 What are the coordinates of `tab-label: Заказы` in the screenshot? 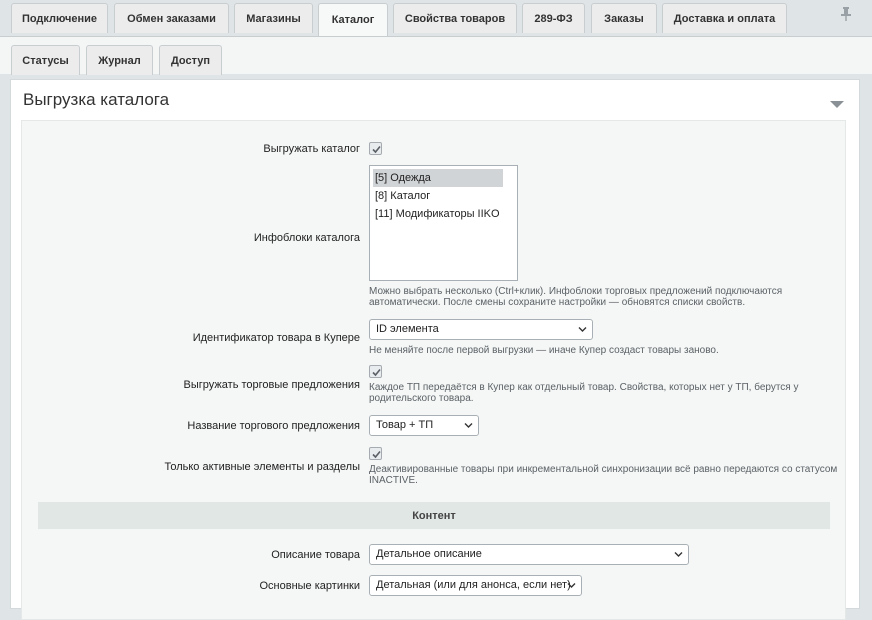 It's located at (624, 18).